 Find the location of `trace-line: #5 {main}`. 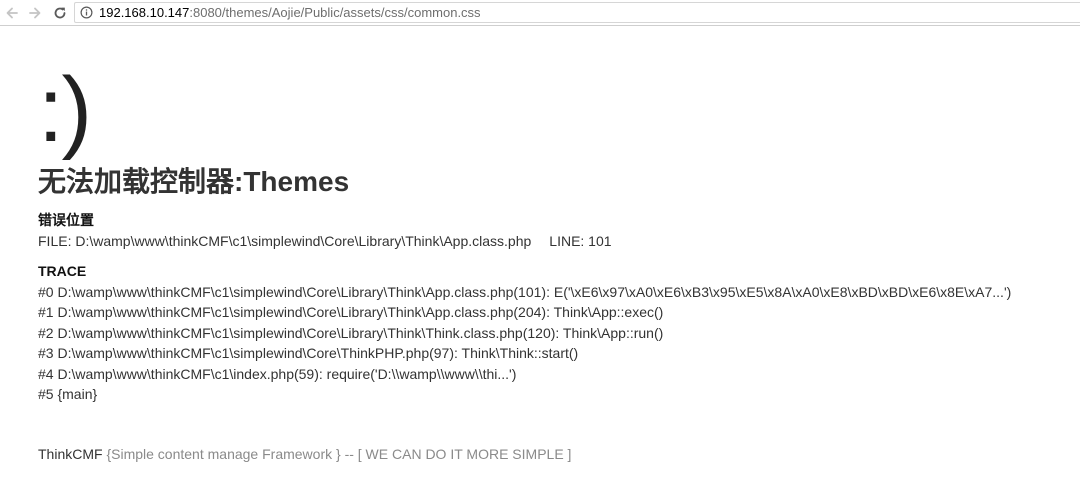

trace-line: #5 {main} is located at coordinates (68, 393).